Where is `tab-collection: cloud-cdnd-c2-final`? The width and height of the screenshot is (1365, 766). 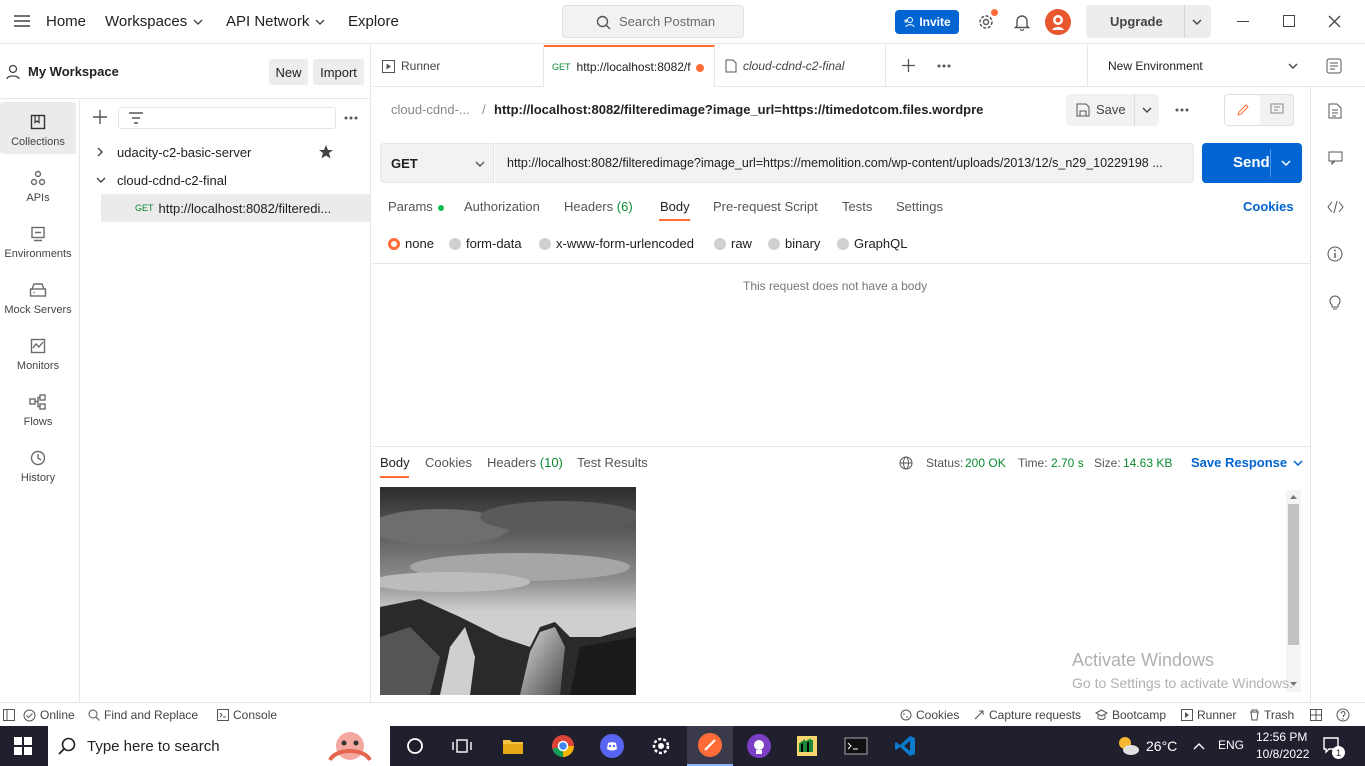
tab-collection: cloud-cdnd-c2-final is located at coordinates (800, 66).